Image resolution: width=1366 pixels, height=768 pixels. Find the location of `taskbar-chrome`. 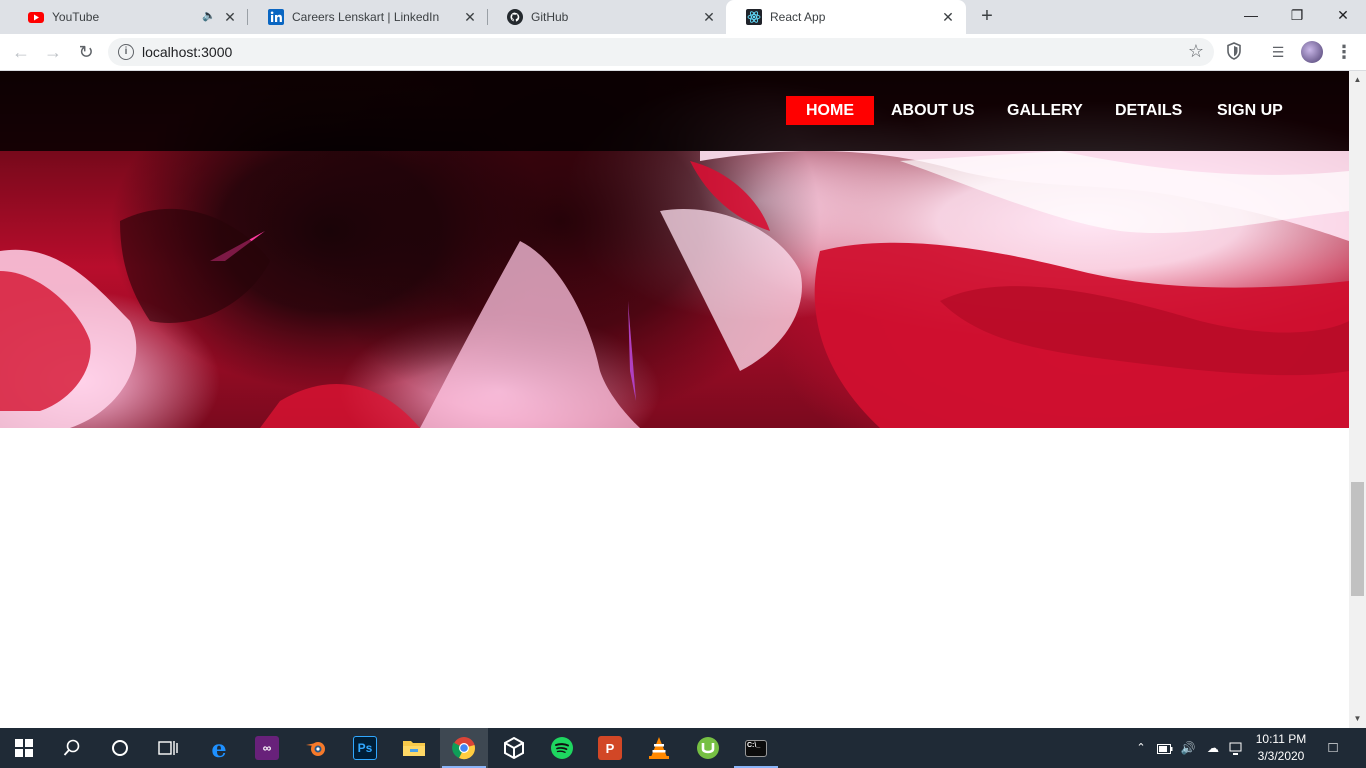

taskbar-chrome is located at coordinates (464, 748).